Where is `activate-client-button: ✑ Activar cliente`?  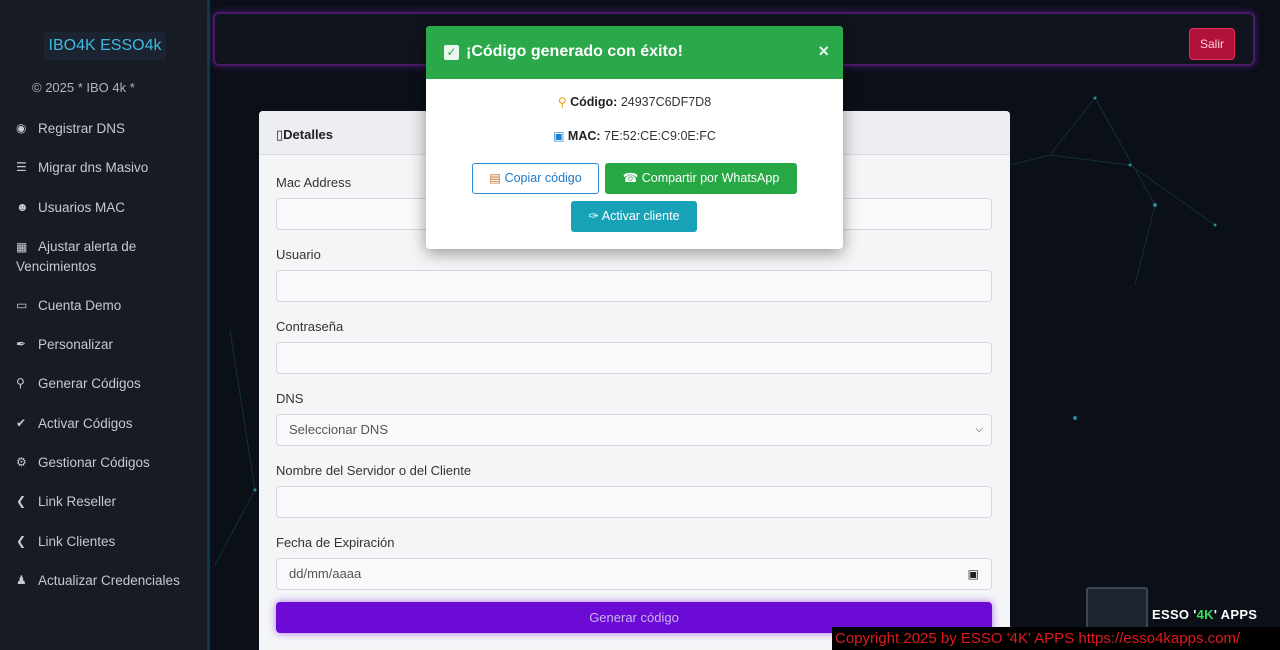 activate-client-button: ✑ Activar cliente is located at coordinates (634, 216).